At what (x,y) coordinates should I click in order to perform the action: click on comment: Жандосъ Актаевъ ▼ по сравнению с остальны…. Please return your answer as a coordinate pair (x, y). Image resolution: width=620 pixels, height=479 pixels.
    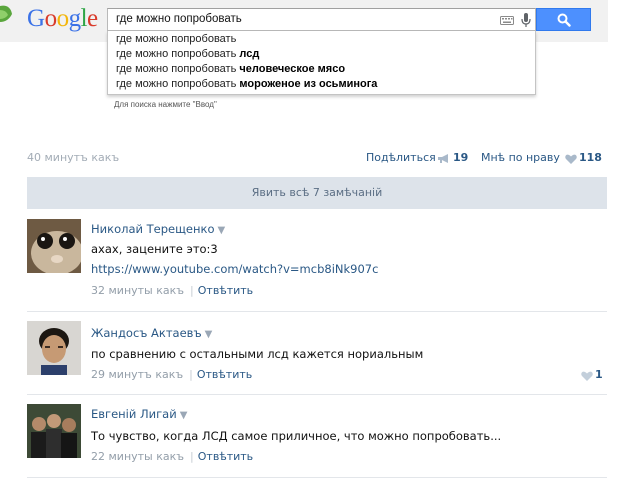
    Looking at the image, I should click on (317, 354).